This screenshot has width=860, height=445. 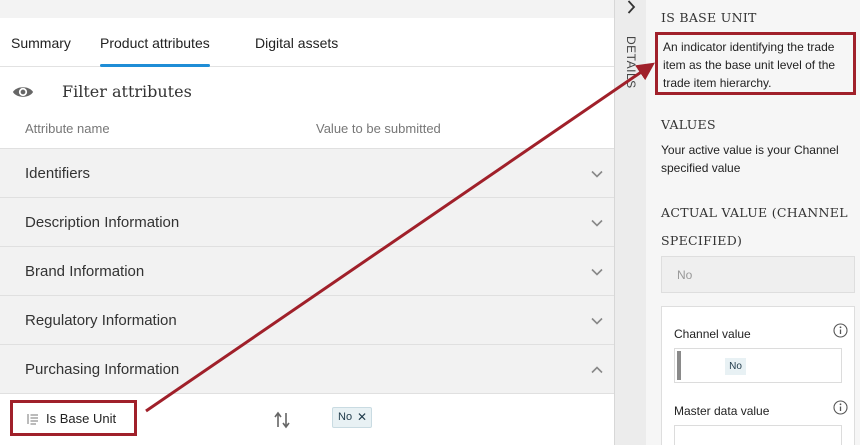 What do you see at coordinates (378, 128) in the screenshot?
I see `column-header-value: Value to be submitted` at bounding box center [378, 128].